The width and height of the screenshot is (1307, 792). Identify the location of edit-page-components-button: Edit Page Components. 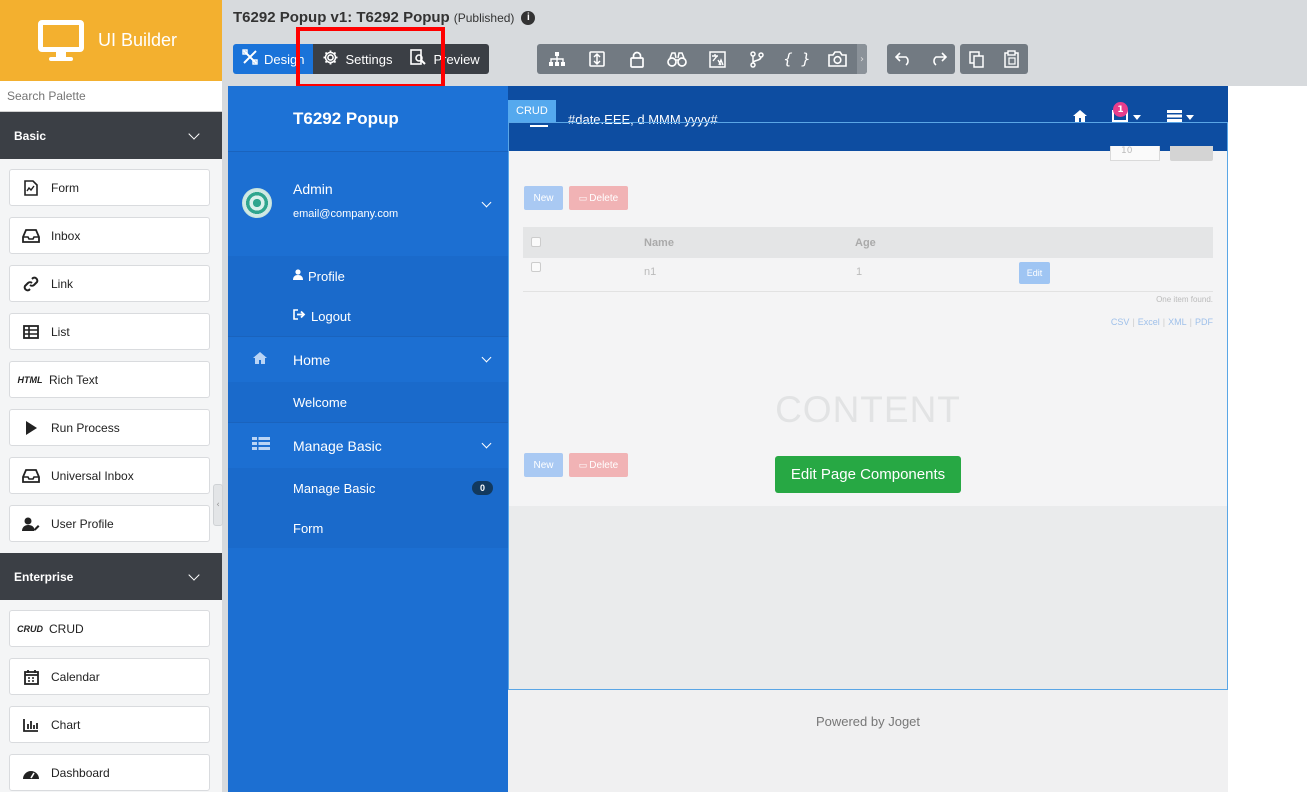
(868, 474).